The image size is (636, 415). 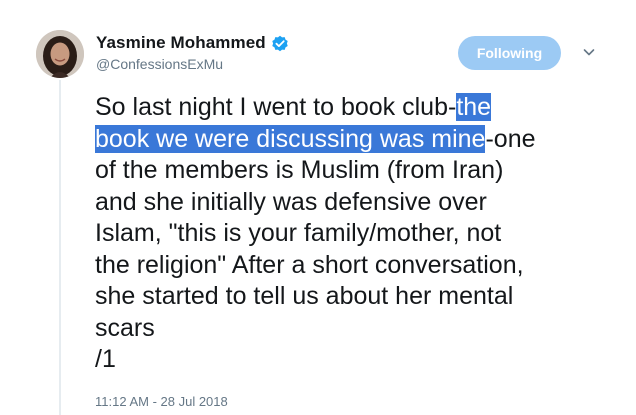 I want to click on verified-badge-icon, so click(x=280, y=44).